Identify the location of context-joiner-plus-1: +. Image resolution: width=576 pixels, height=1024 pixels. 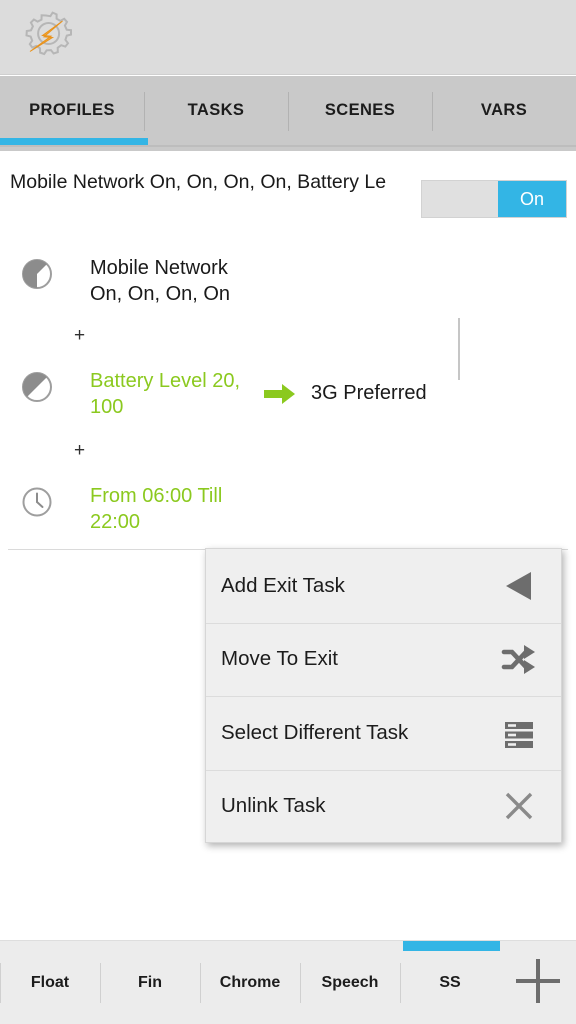
(80, 335).